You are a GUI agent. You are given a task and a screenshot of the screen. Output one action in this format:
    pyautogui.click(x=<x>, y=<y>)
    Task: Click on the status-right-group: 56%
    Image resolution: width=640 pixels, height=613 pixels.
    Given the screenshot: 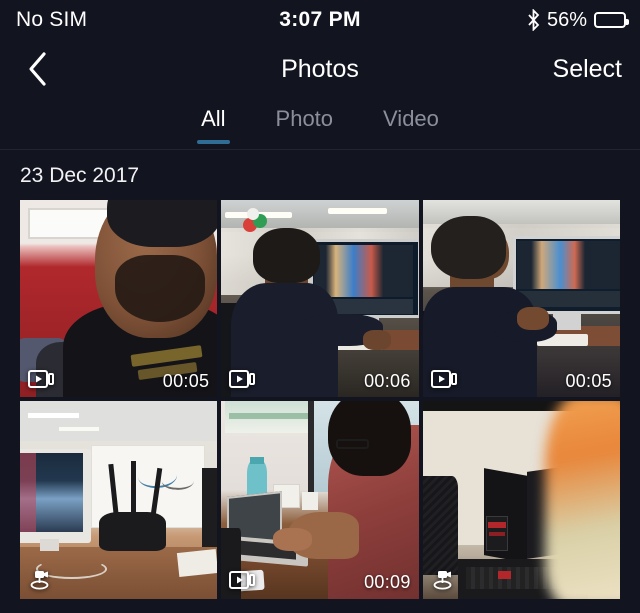 What is the action you would take?
    pyautogui.click(x=578, y=20)
    